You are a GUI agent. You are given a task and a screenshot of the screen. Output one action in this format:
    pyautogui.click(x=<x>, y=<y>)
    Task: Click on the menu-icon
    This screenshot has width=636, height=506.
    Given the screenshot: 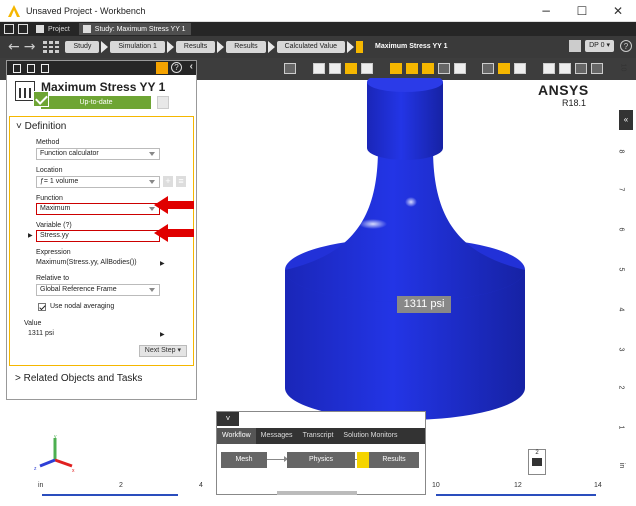 What is the action you would take?
    pyautogui.click(x=9, y=29)
    